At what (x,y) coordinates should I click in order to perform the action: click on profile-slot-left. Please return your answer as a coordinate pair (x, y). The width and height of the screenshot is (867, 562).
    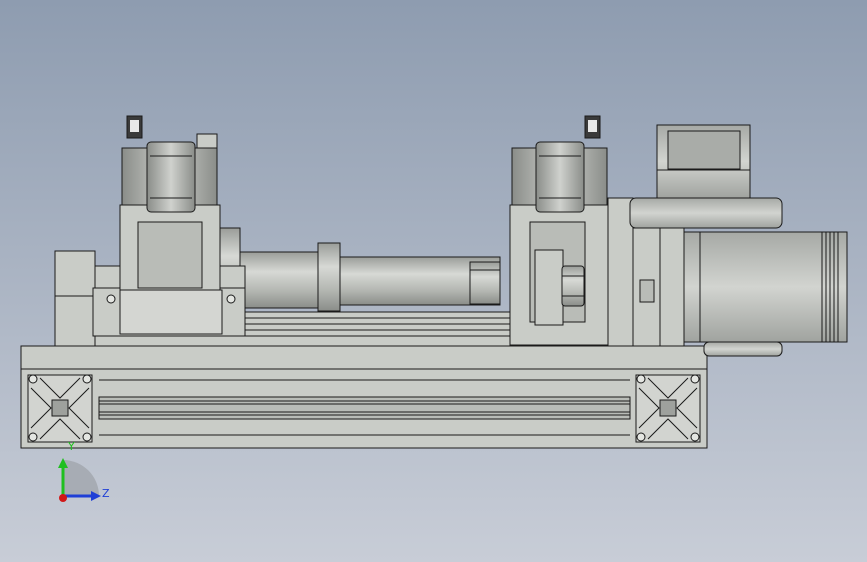
    Looking at the image, I should click on (60, 408).